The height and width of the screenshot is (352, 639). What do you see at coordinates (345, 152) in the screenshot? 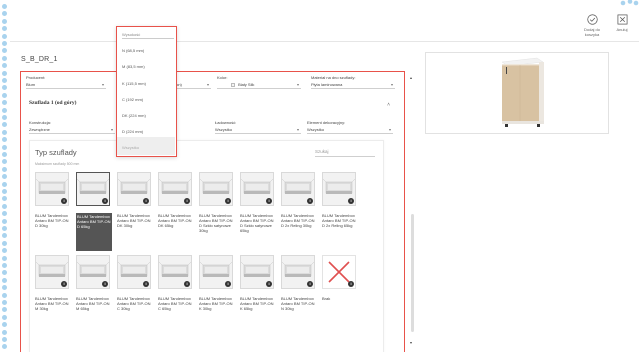
I see `search-input: Szukaj` at bounding box center [345, 152].